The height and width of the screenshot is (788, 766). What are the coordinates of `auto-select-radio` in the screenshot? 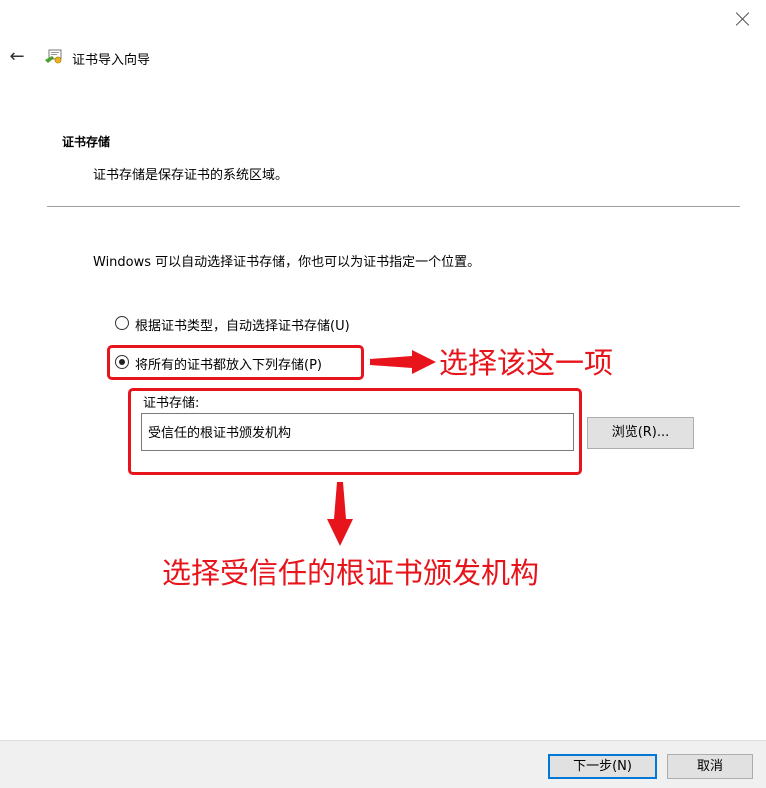 It's located at (122, 323).